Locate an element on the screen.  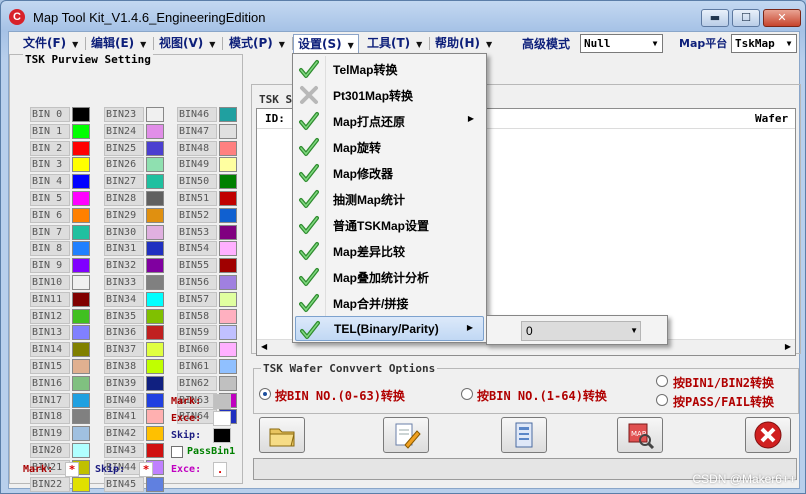
settings-menu-item: Map修改器 is located at coordinates (389, 172).